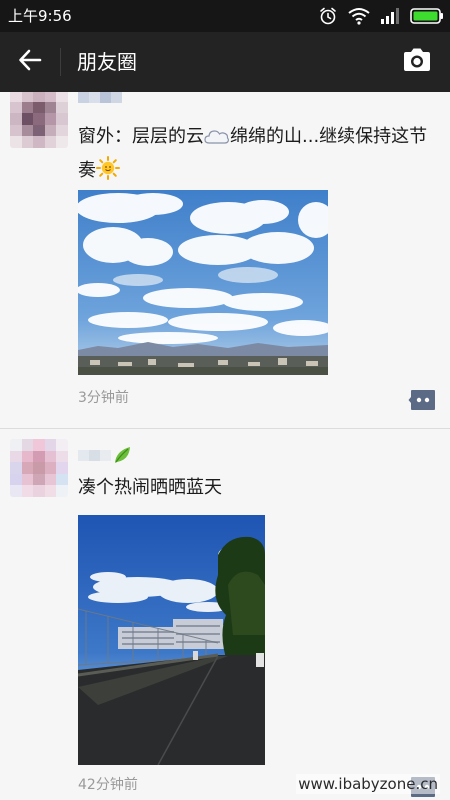 This screenshot has width=450, height=800. I want to click on post-text: 窗外：层层的云 绵绵的山...继续保持这节奏, so click(258, 156).